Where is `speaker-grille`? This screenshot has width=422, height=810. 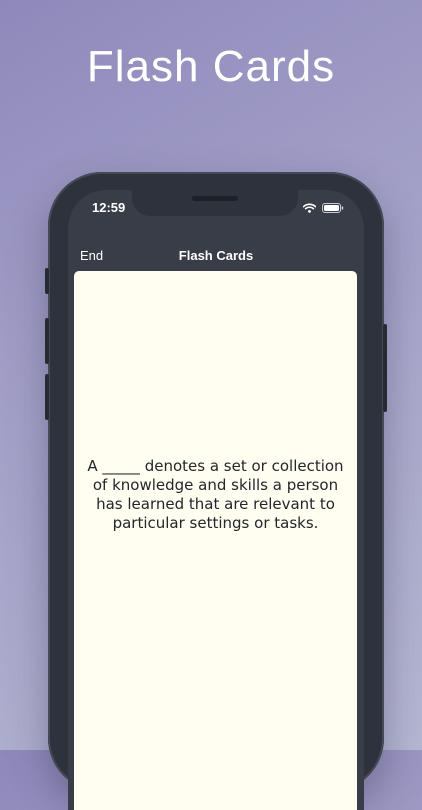
speaker-grille is located at coordinates (215, 198).